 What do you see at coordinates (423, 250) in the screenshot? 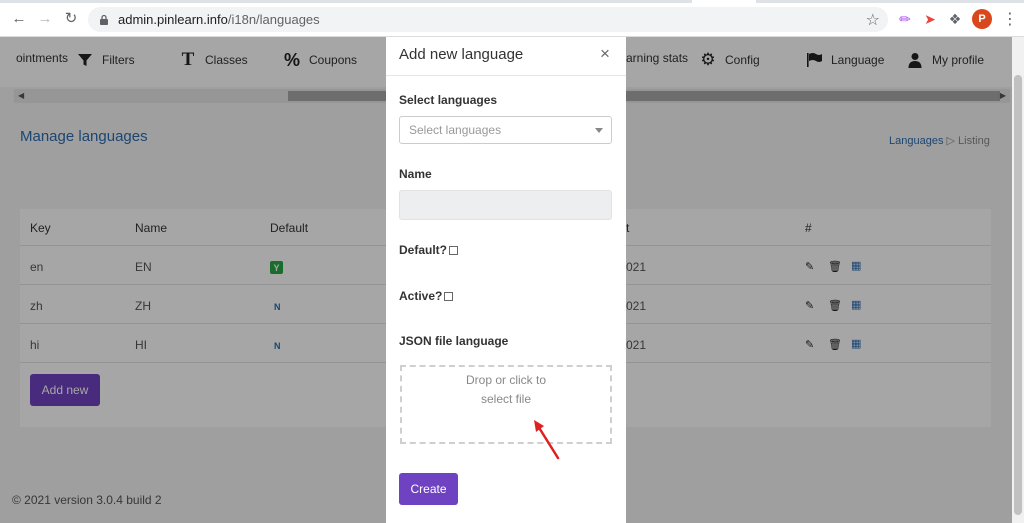
I see `default-label: Default?` at bounding box center [423, 250].